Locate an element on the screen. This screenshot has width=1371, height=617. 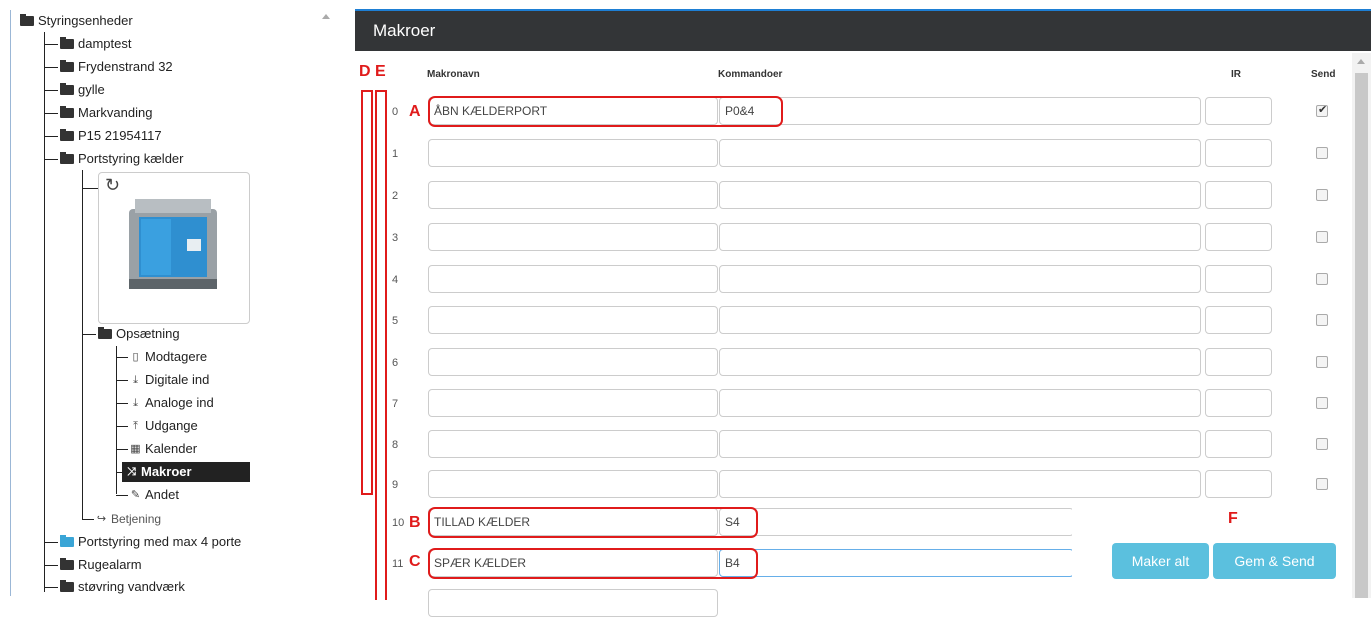
row-number: 0 is located at coordinates (395, 112).